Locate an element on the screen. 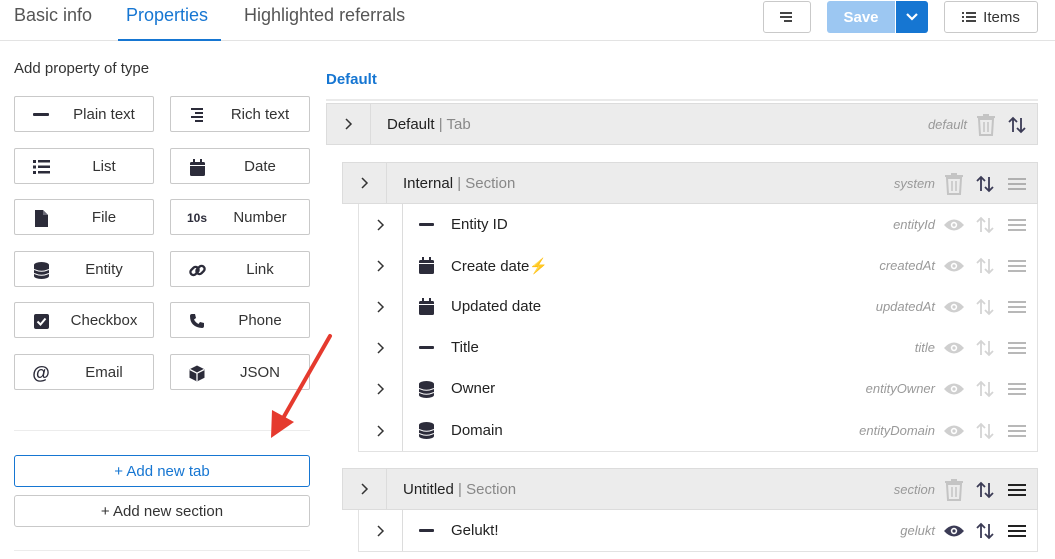 The width and height of the screenshot is (1055, 559). property-type-file: File is located at coordinates (84, 217).